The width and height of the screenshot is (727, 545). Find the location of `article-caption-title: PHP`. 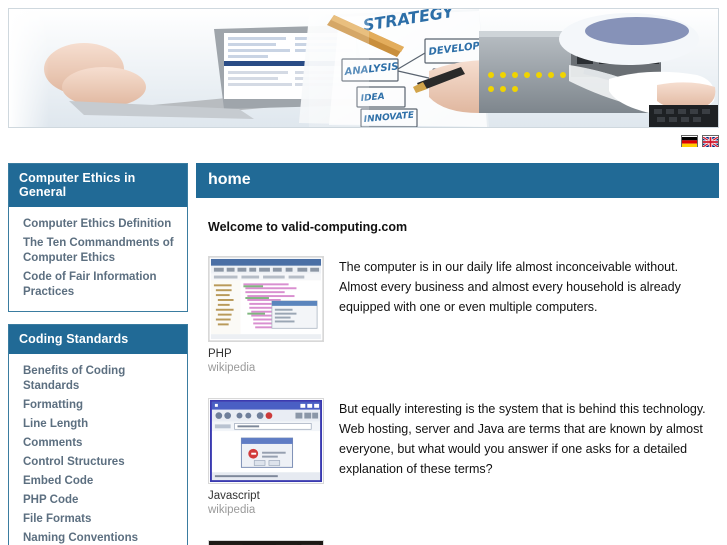

article-caption-title: PHP is located at coordinates (220, 354).